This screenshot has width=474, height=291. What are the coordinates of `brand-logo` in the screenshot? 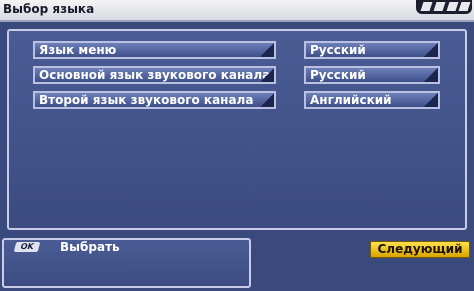 It's located at (444, 7).